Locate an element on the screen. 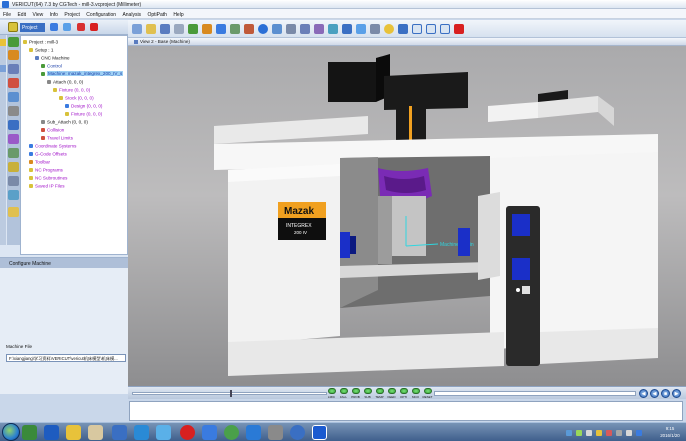  tree-node-machine: Machine: mazak_integrex_200_IV_s is located at coordinates (82, 73).